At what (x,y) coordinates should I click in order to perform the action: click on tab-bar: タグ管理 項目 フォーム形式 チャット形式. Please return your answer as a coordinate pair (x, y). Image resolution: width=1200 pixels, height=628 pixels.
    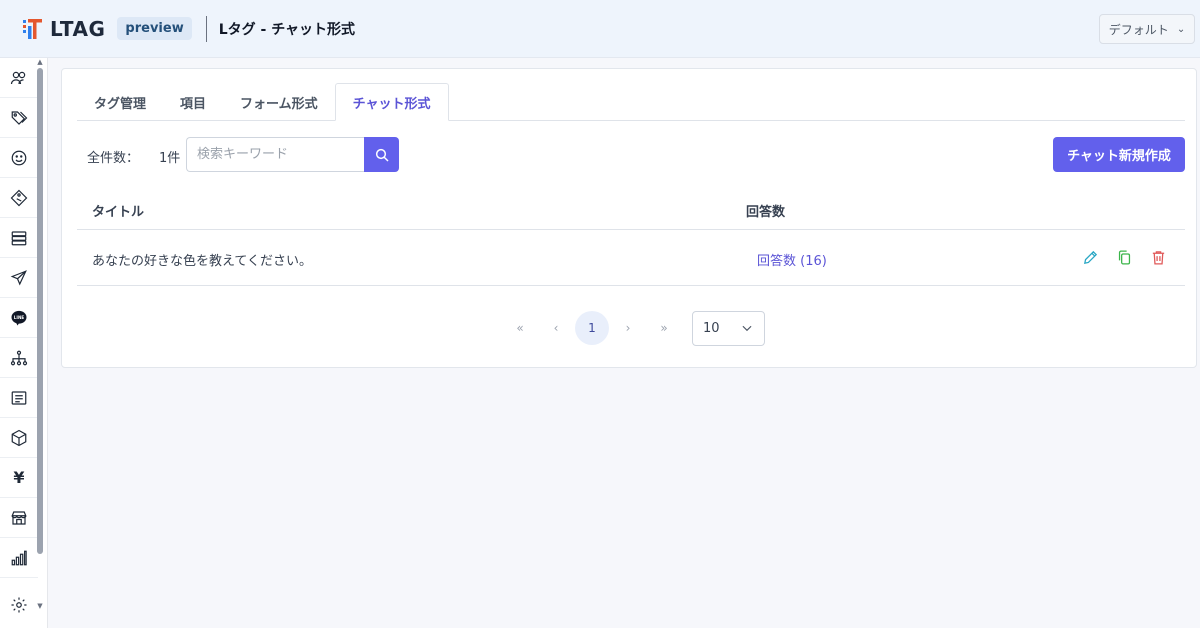
    Looking at the image, I should click on (631, 102).